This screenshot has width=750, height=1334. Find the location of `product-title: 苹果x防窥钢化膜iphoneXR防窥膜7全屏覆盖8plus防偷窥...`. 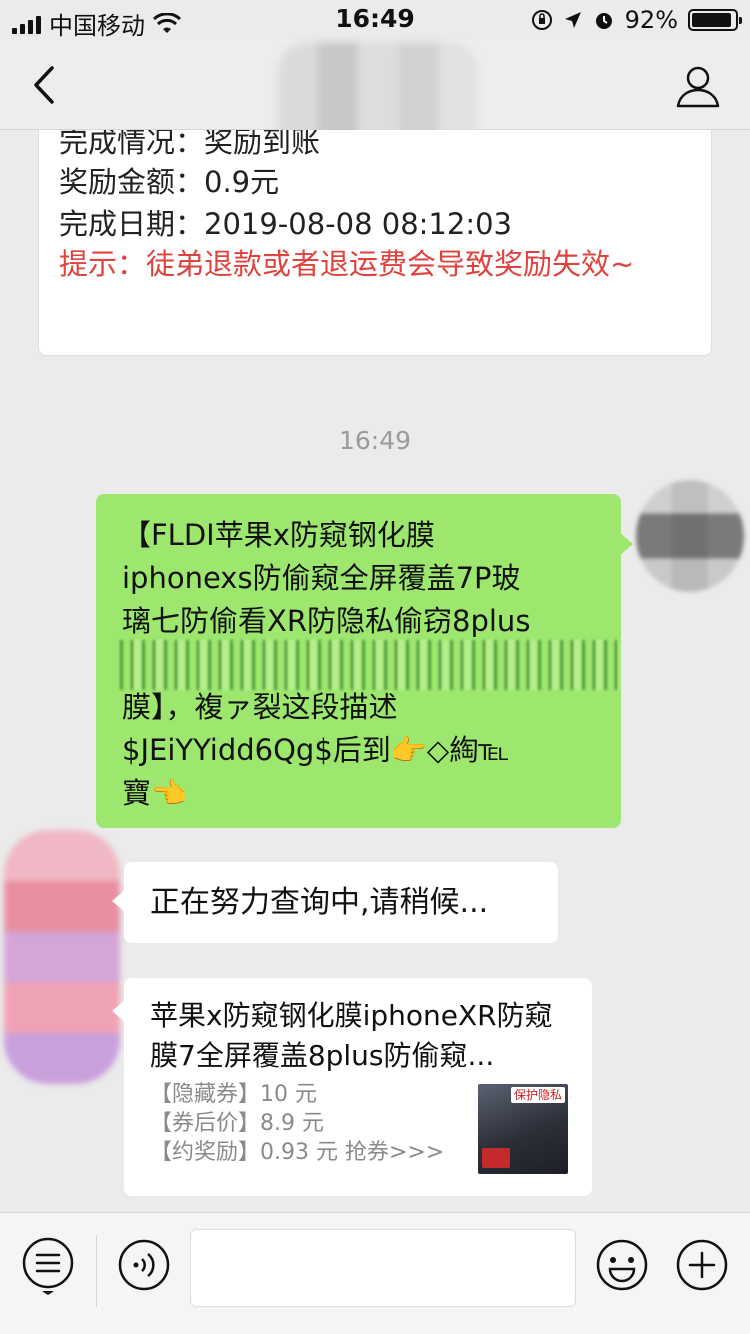

product-title: 苹果x防窥钢化膜iphoneXR防窥膜7全屏覆盖8plus防偷窥... is located at coordinates (351, 1035).